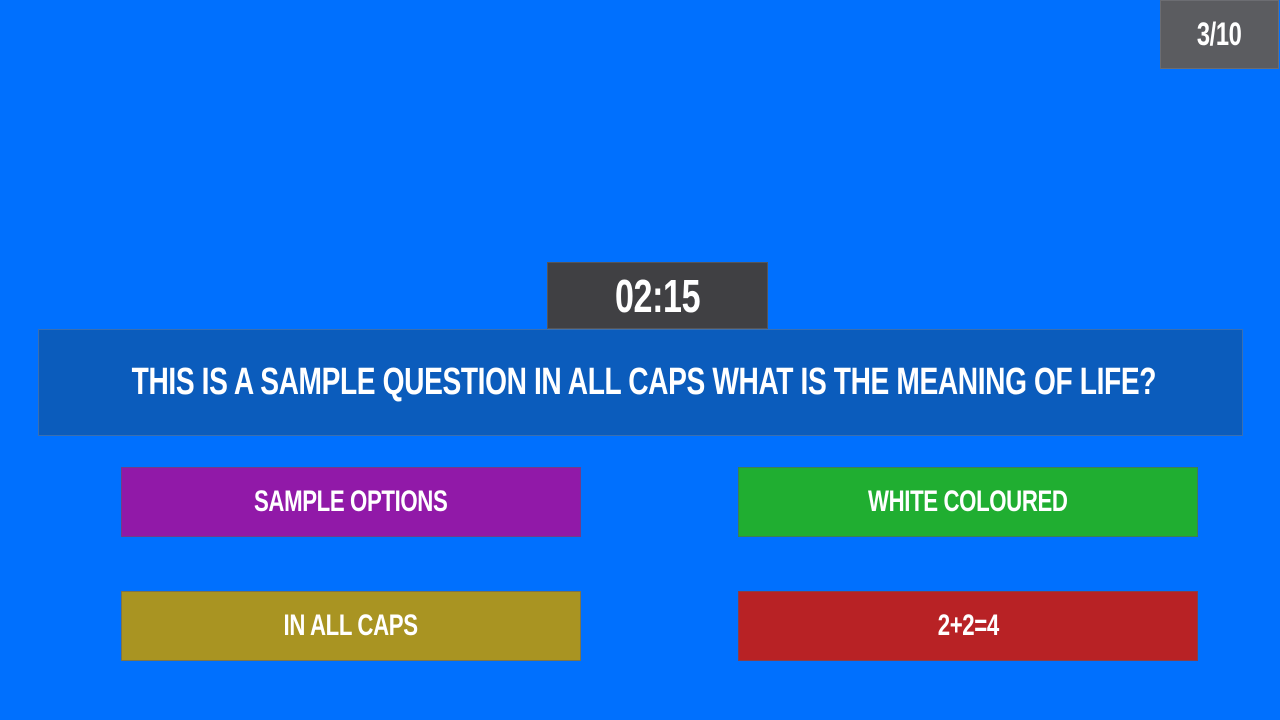 The width and height of the screenshot is (1280, 720). I want to click on answer-option-1-label: SAMPLE OPTIONS, so click(351, 501).